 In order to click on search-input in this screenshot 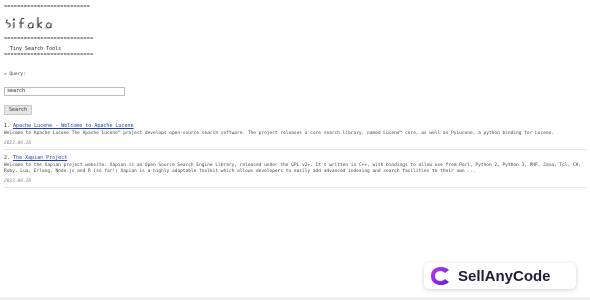, I will do `click(64, 91)`.